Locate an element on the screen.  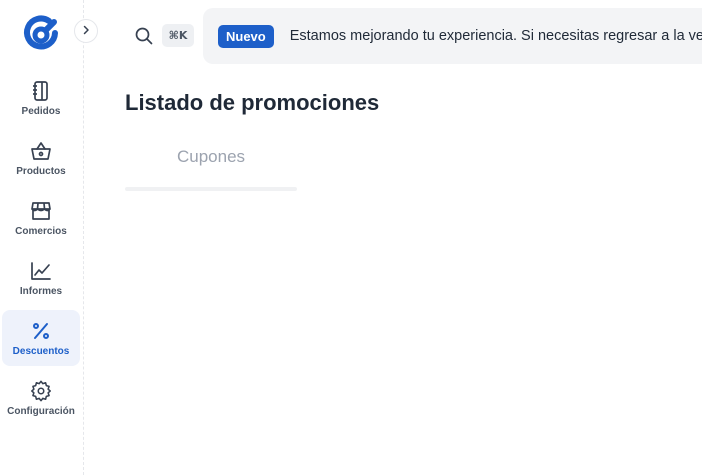
tab-underline is located at coordinates (211, 189).